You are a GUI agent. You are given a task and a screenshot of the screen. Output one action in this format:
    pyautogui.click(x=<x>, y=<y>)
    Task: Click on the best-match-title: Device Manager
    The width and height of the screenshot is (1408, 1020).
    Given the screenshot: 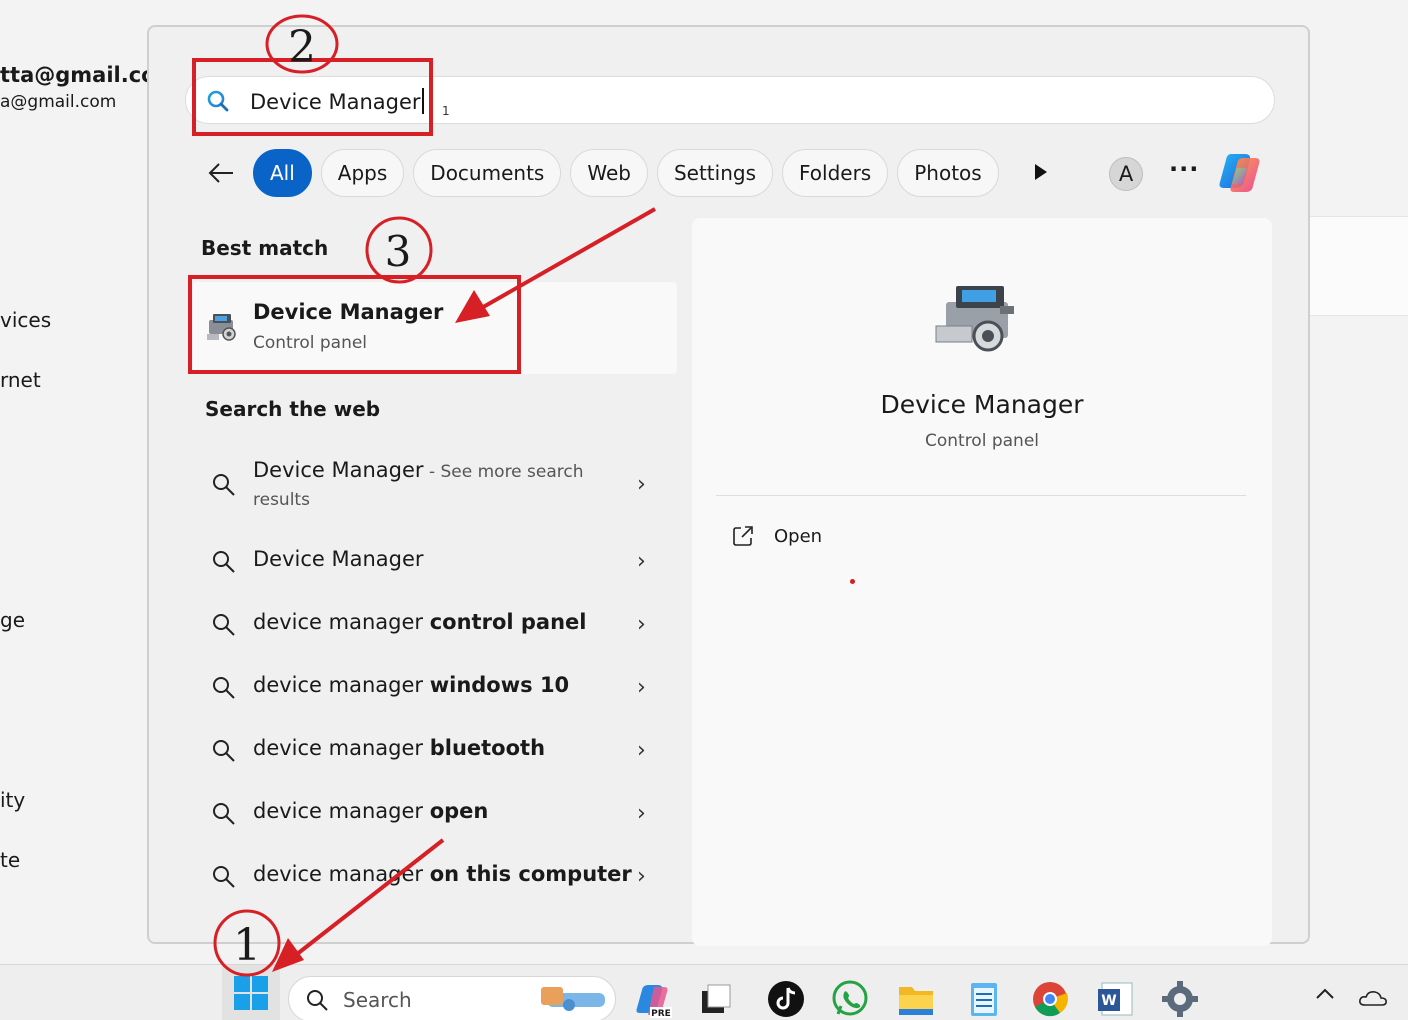 What is the action you would take?
    pyautogui.click(x=348, y=312)
    